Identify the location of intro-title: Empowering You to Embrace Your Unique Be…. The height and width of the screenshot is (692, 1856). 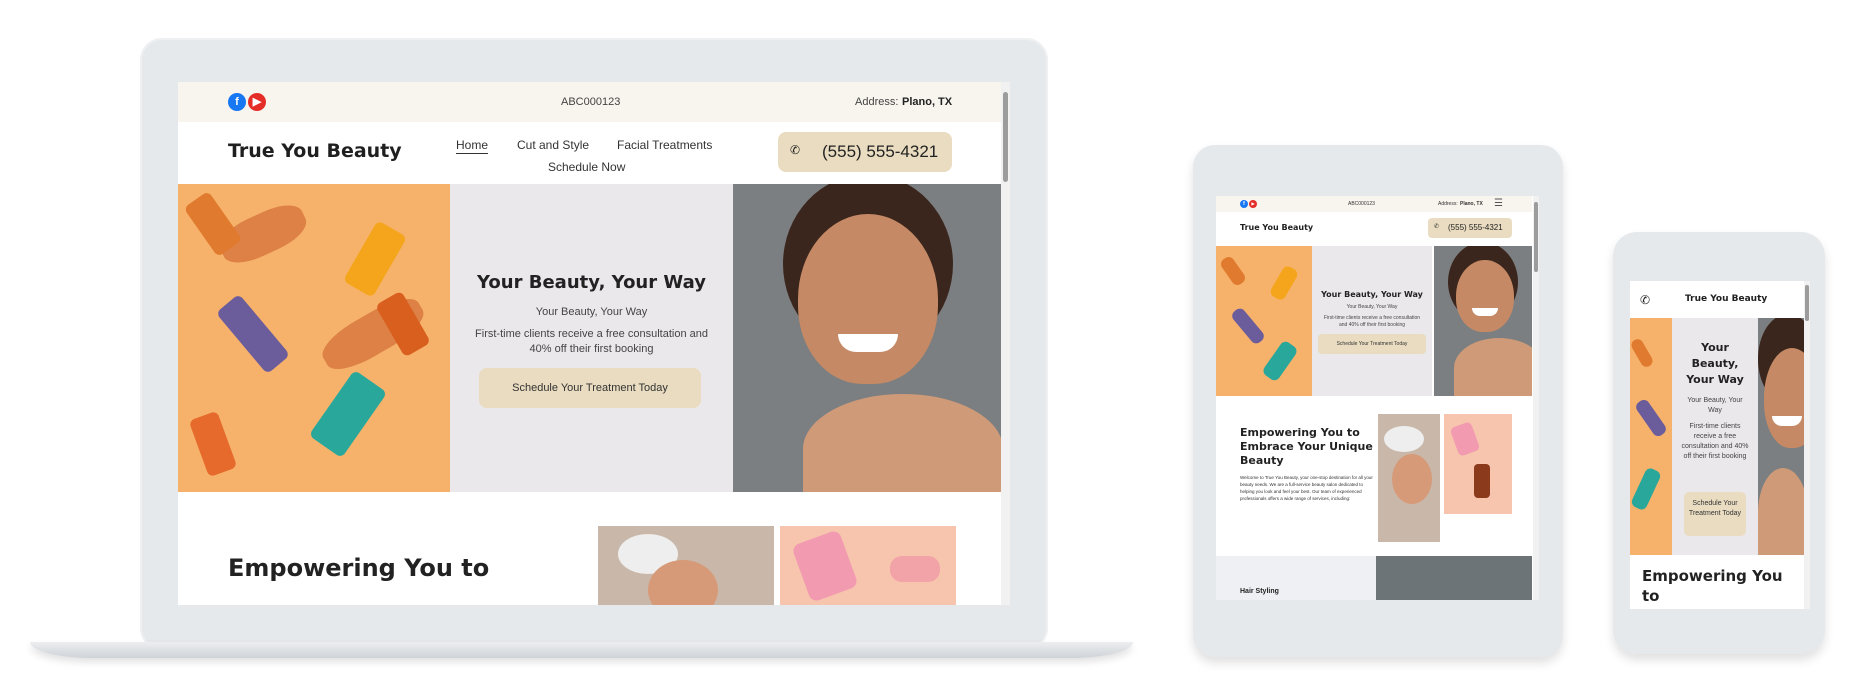
(1306, 446).